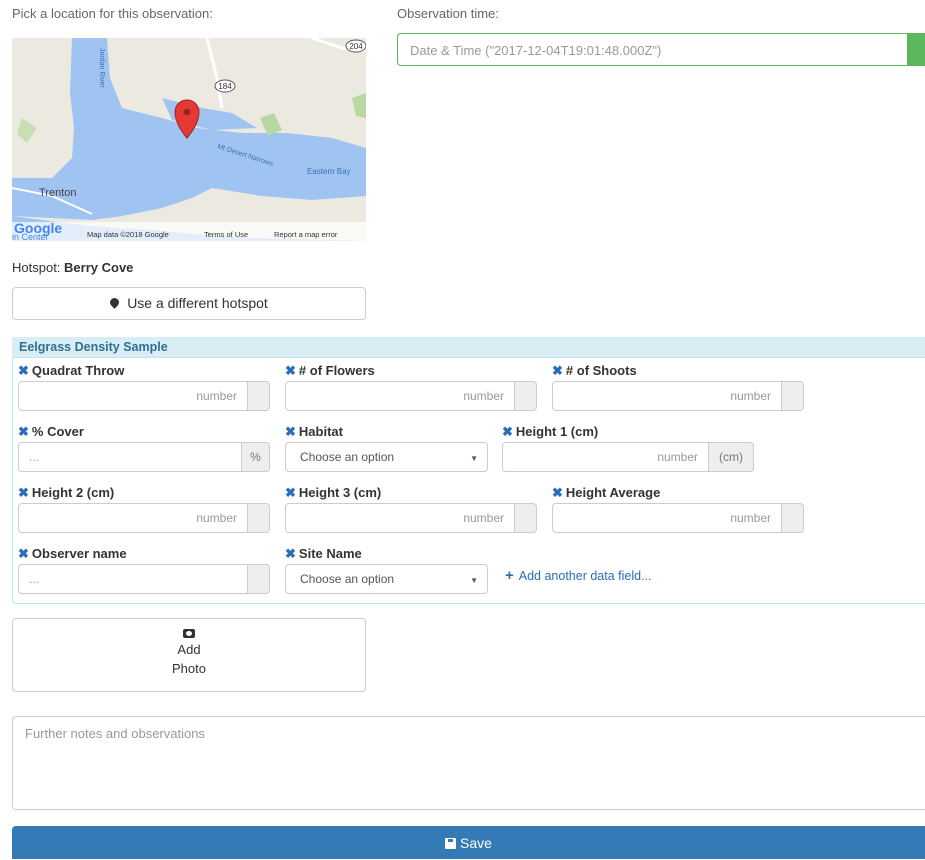 This screenshot has height=860, width=925. What do you see at coordinates (448, 13) in the screenshot?
I see `observation-time-label: Observation time:` at bounding box center [448, 13].